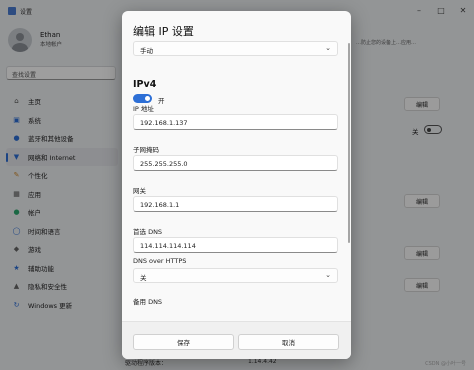  Describe the element at coordinates (145, 84) in the screenshot. I see `ipv4-section-title: IPv4` at that location.